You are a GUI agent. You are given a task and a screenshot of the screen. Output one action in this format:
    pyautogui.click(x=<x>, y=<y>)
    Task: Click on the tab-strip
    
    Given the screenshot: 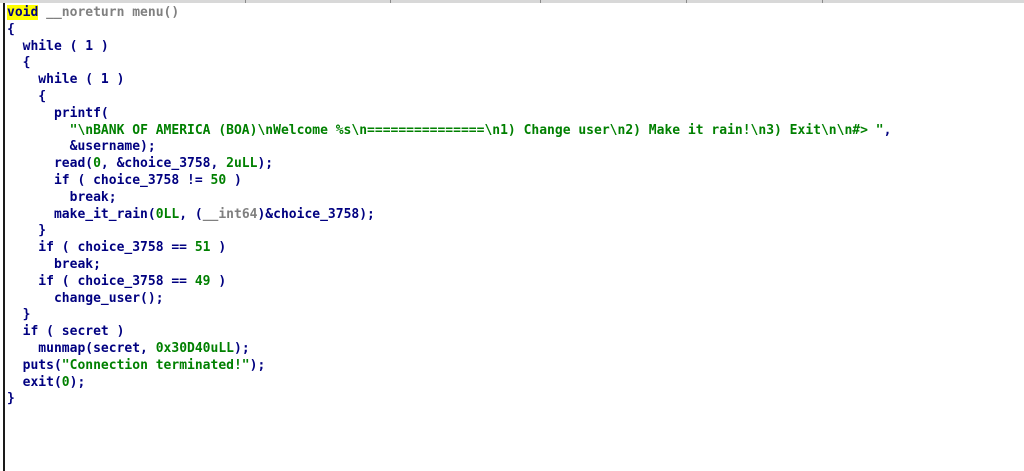 What is the action you would take?
    pyautogui.click(x=512, y=1)
    